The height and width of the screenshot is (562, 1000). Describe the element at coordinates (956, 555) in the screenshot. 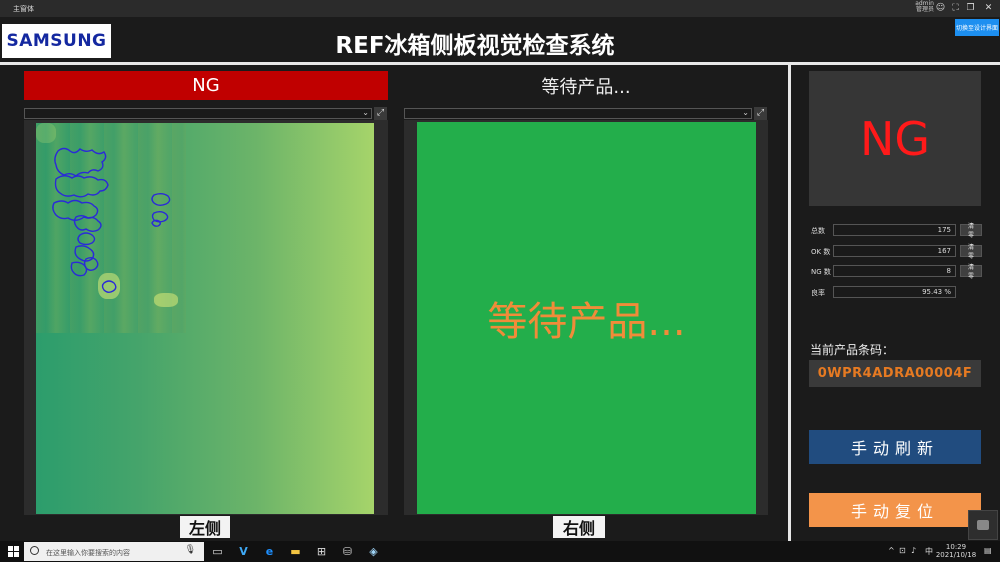

I see `clock-date: 2021/10/18` at that location.